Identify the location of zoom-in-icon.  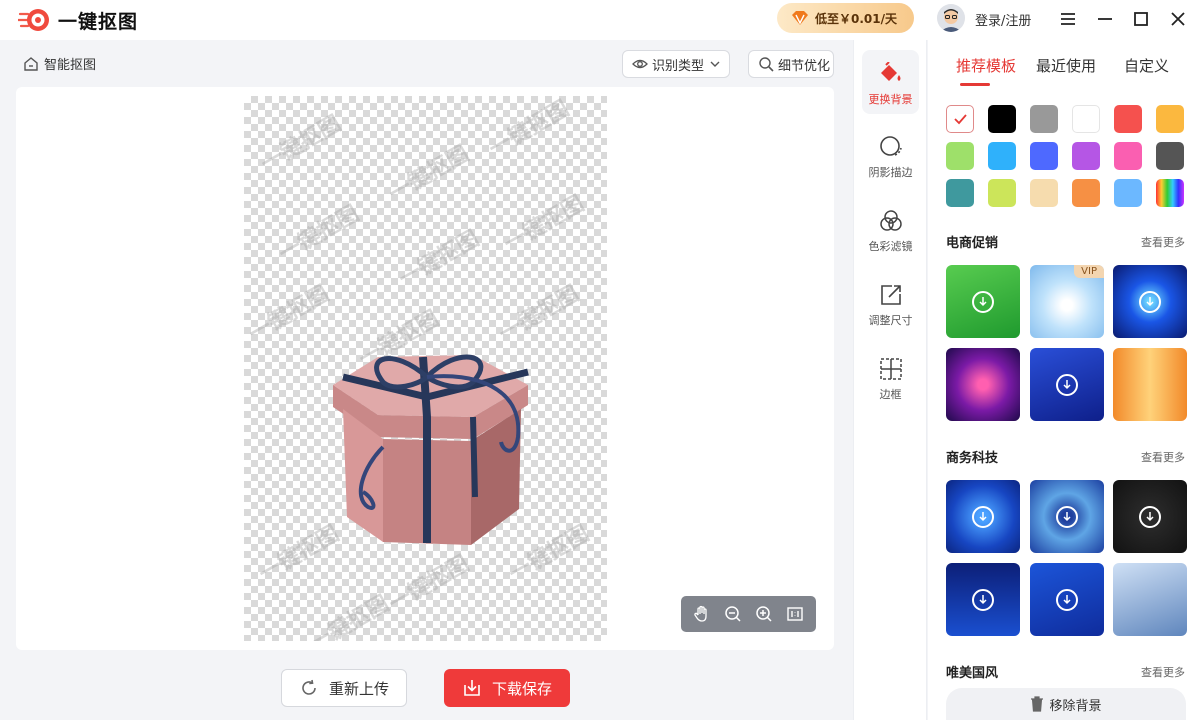
(764, 614).